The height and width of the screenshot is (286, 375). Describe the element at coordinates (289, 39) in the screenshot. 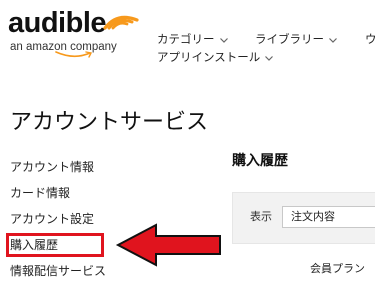

I see `nav-item-label: ライブラリー` at that location.